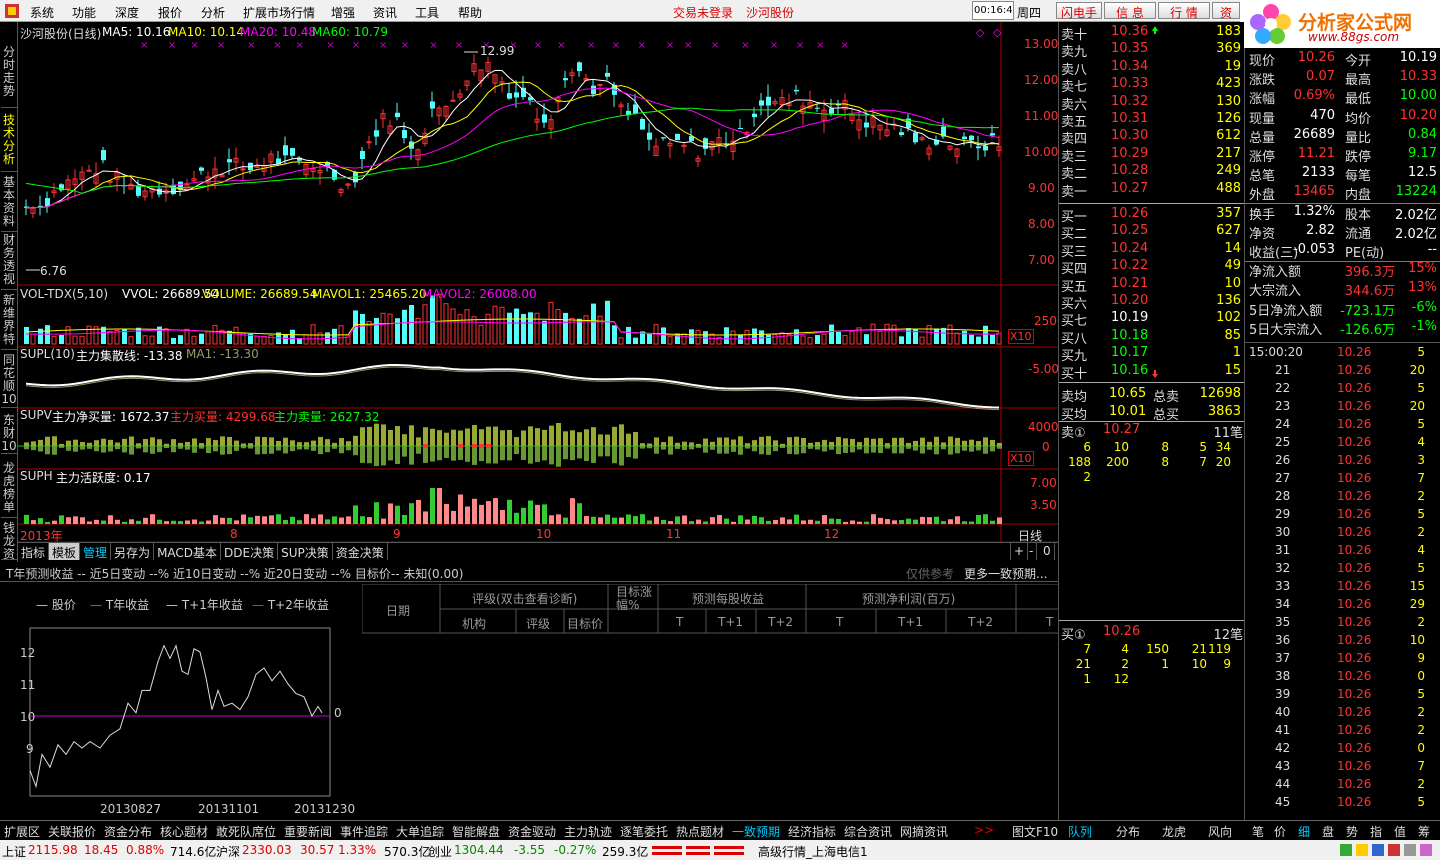 The height and width of the screenshot is (860, 1440). Describe the element at coordinates (538, 623) in the screenshot. I see `col-rate: 评级` at that location.